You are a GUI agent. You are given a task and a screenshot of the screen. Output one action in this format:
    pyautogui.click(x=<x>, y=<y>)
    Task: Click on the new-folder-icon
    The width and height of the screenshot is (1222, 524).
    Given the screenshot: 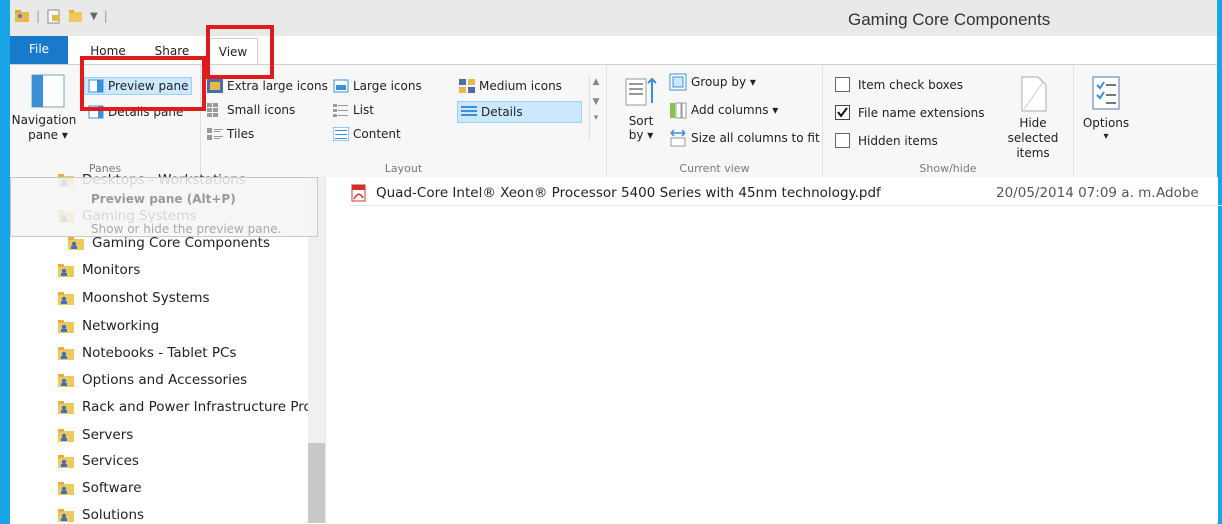 What is the action you would take?
    pyautogui.click(x=76, y=16)
    